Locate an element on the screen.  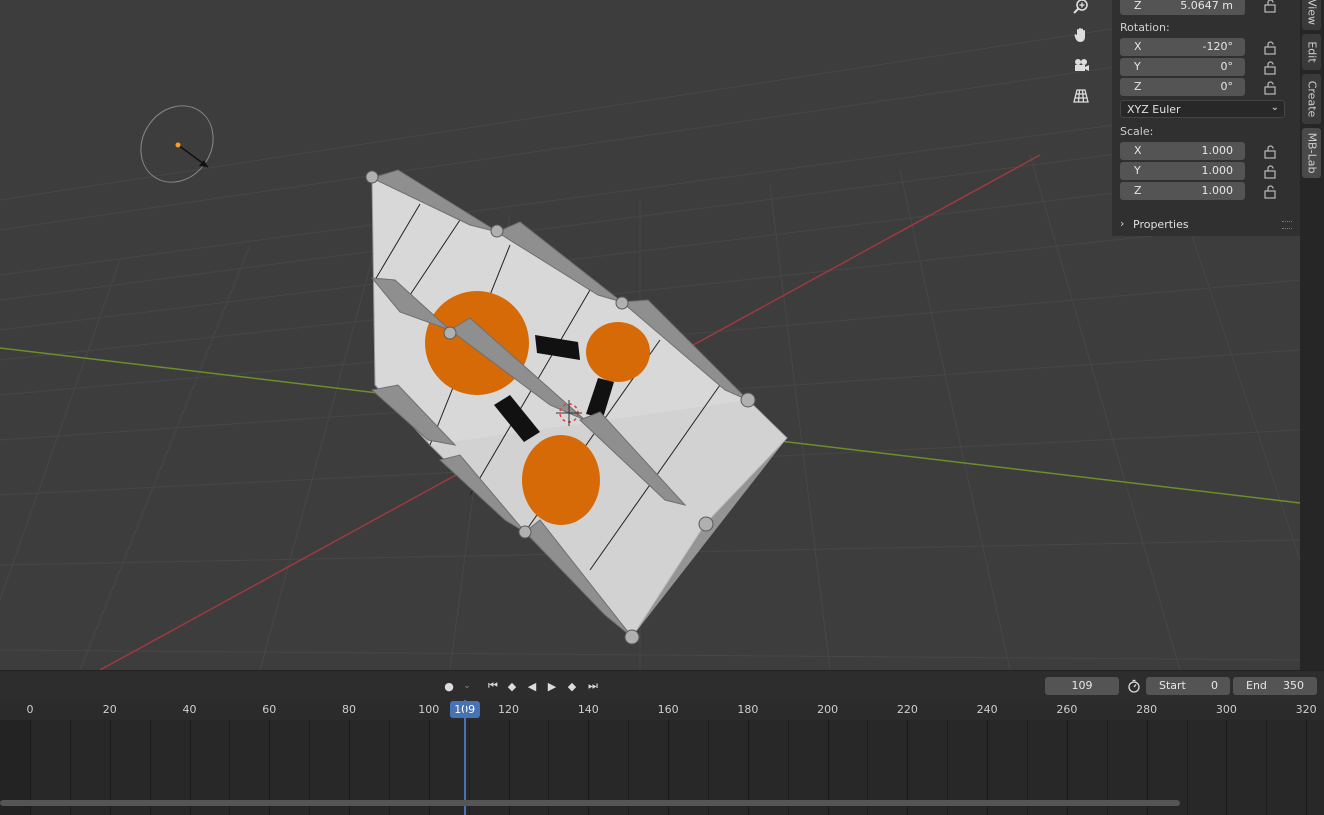
properties-subpanel-header: › Properties is located at coordinates (1206, 225).